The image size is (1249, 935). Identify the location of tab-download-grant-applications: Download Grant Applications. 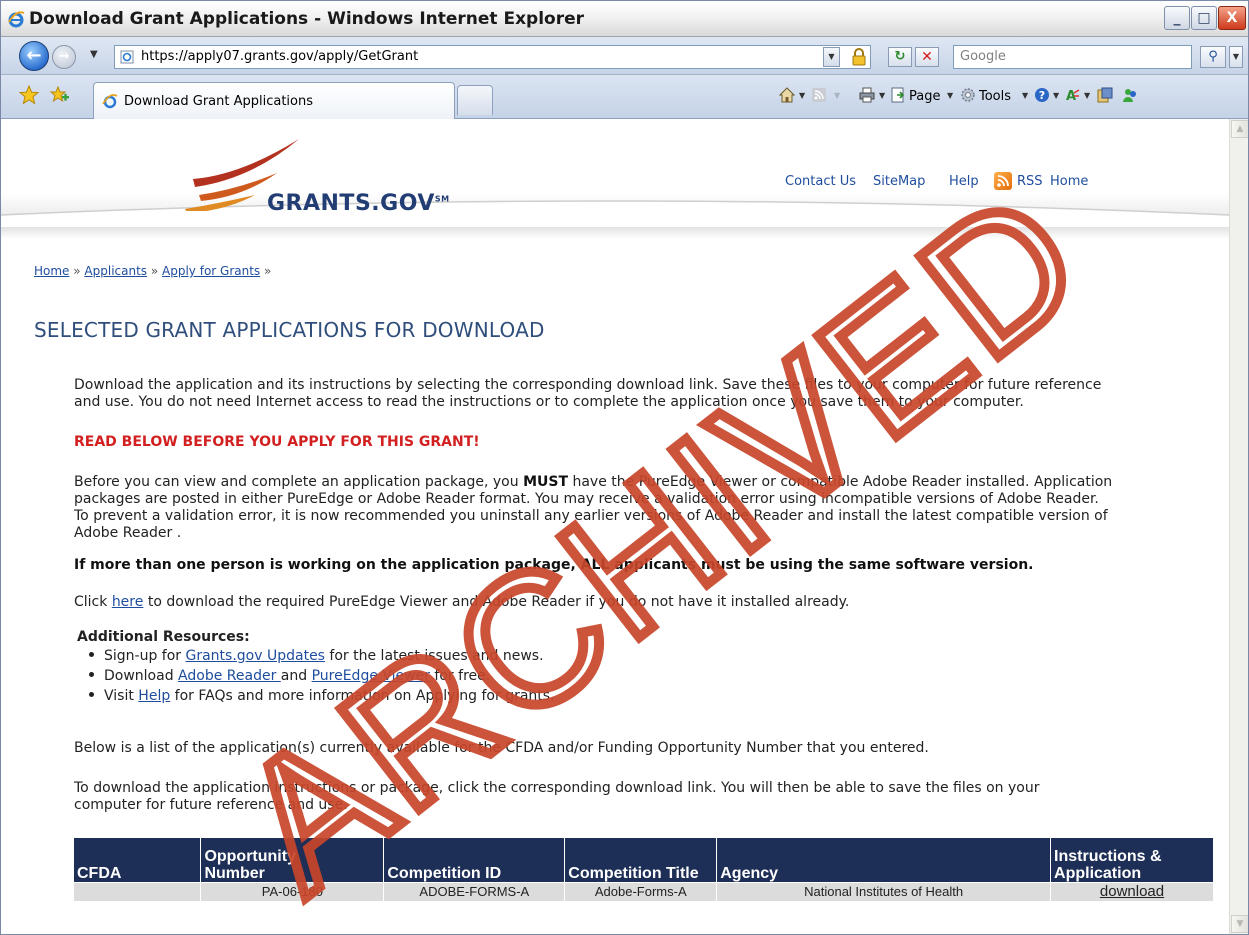
(274, 100).